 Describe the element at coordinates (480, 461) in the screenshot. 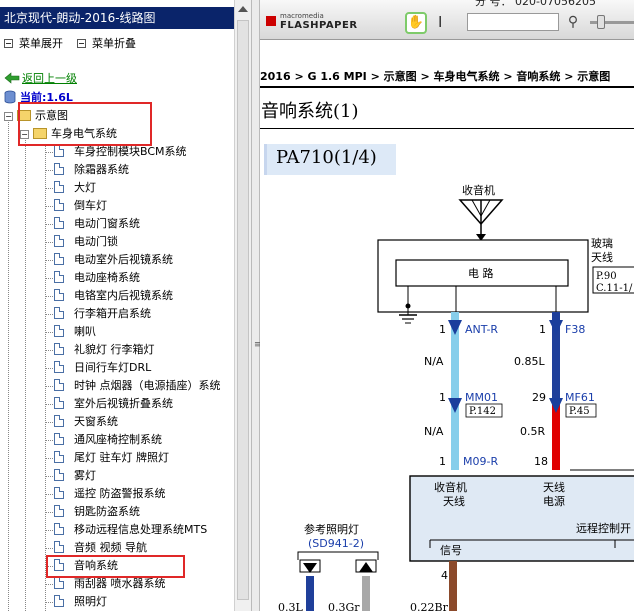

I see `m09-name: M09-R` at that location.